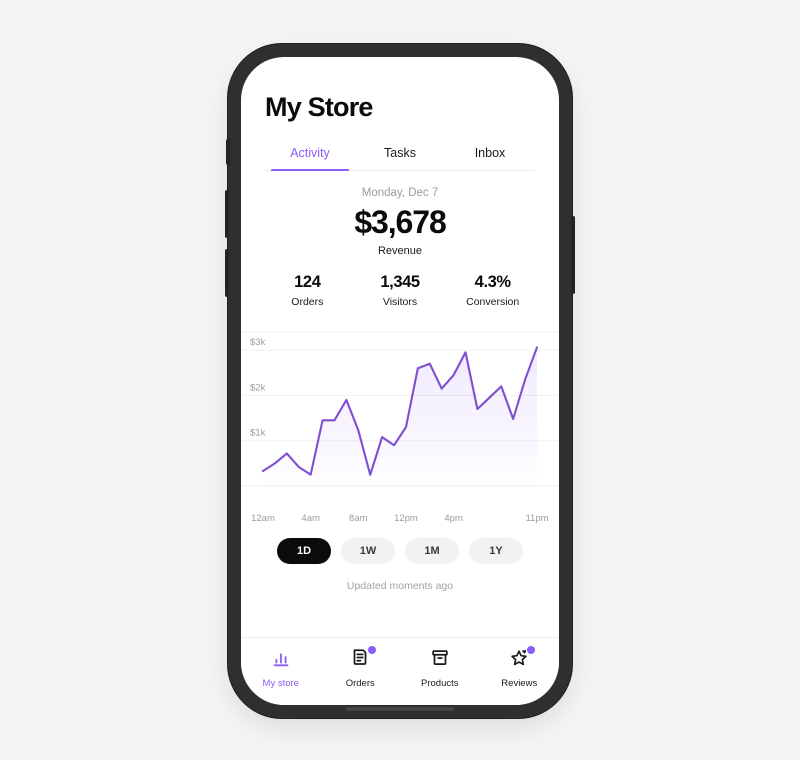  I want to click on chart-y-axis-labels: $1k $2k $3k, so click(258, 388).